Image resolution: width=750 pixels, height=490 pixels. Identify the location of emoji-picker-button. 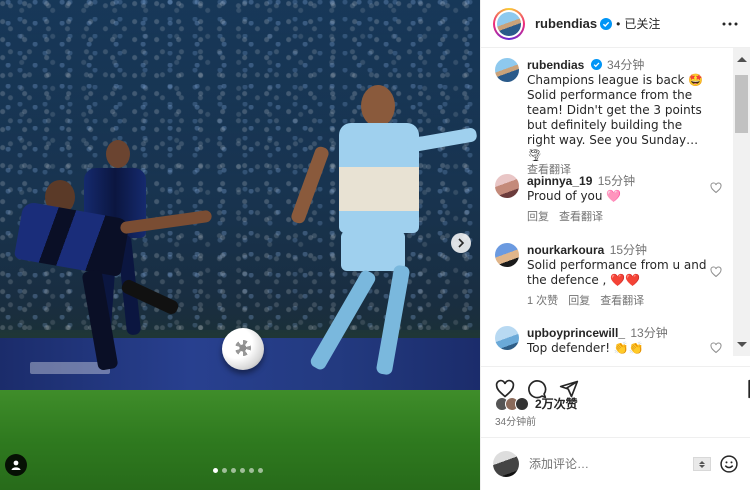
(729, 464).